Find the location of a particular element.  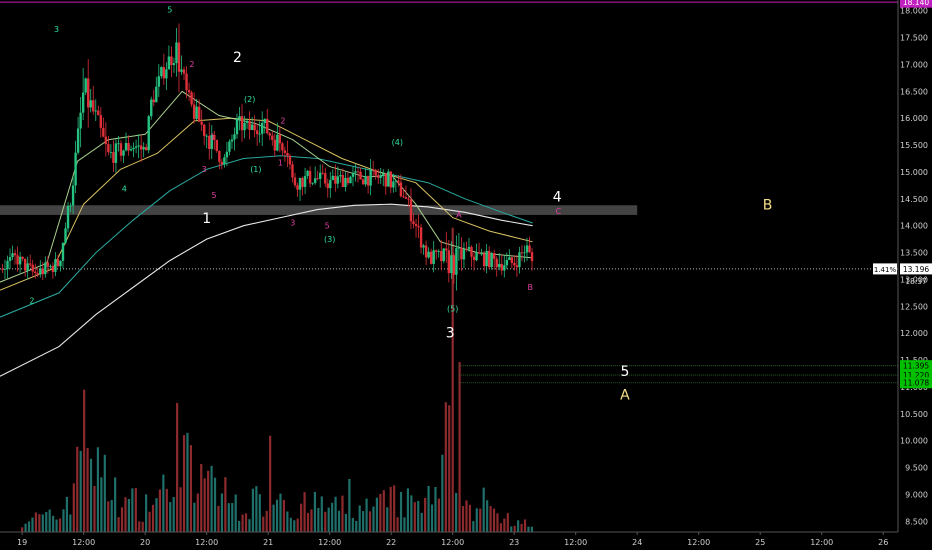

y-tick-label: 14.000 is located at coordinates (914, 226).